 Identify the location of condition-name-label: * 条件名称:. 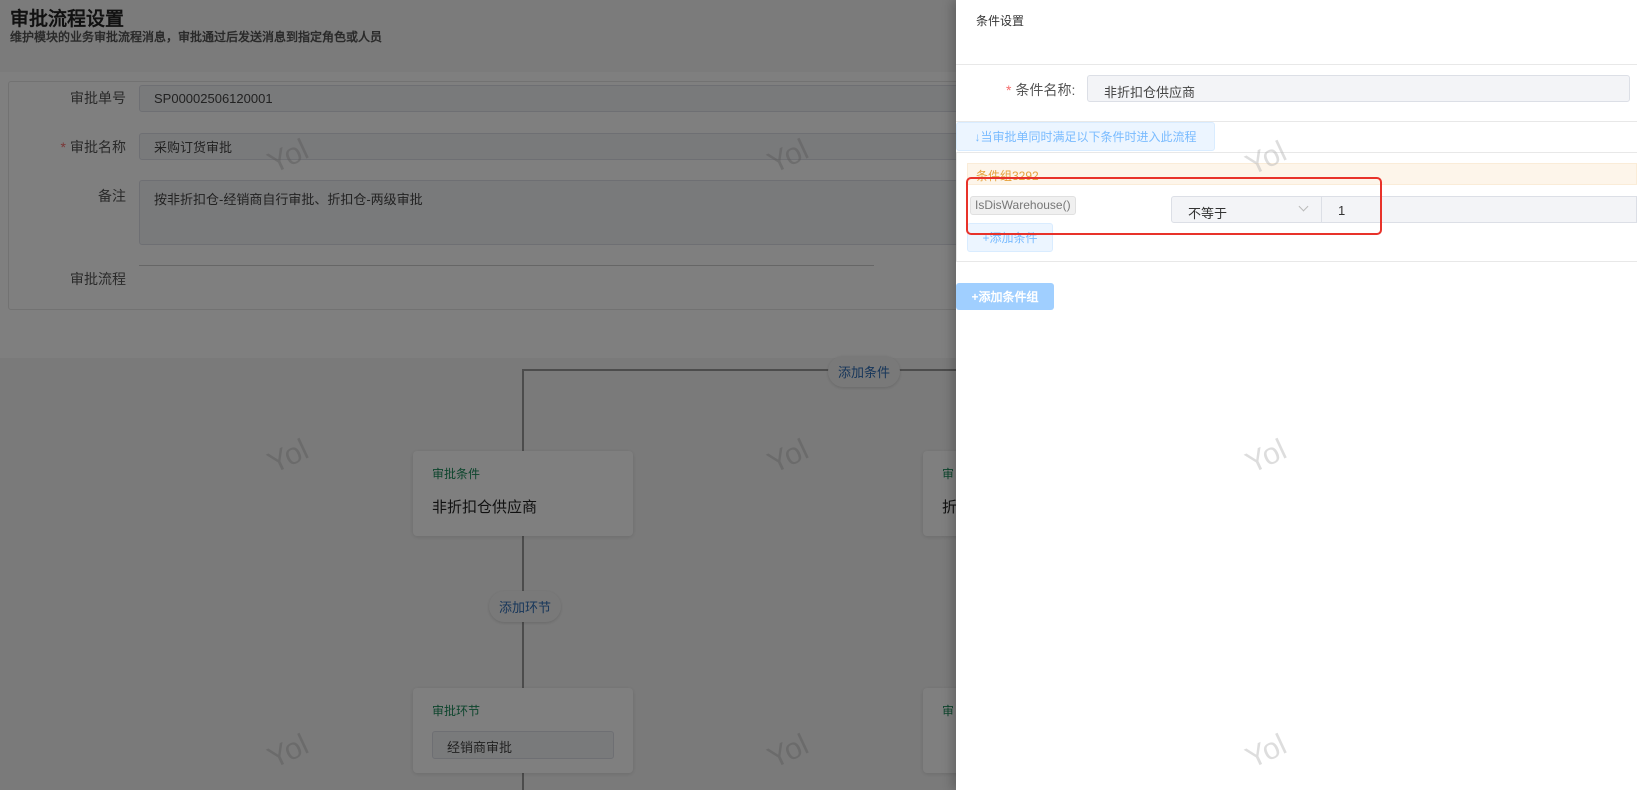
(1040, 90).